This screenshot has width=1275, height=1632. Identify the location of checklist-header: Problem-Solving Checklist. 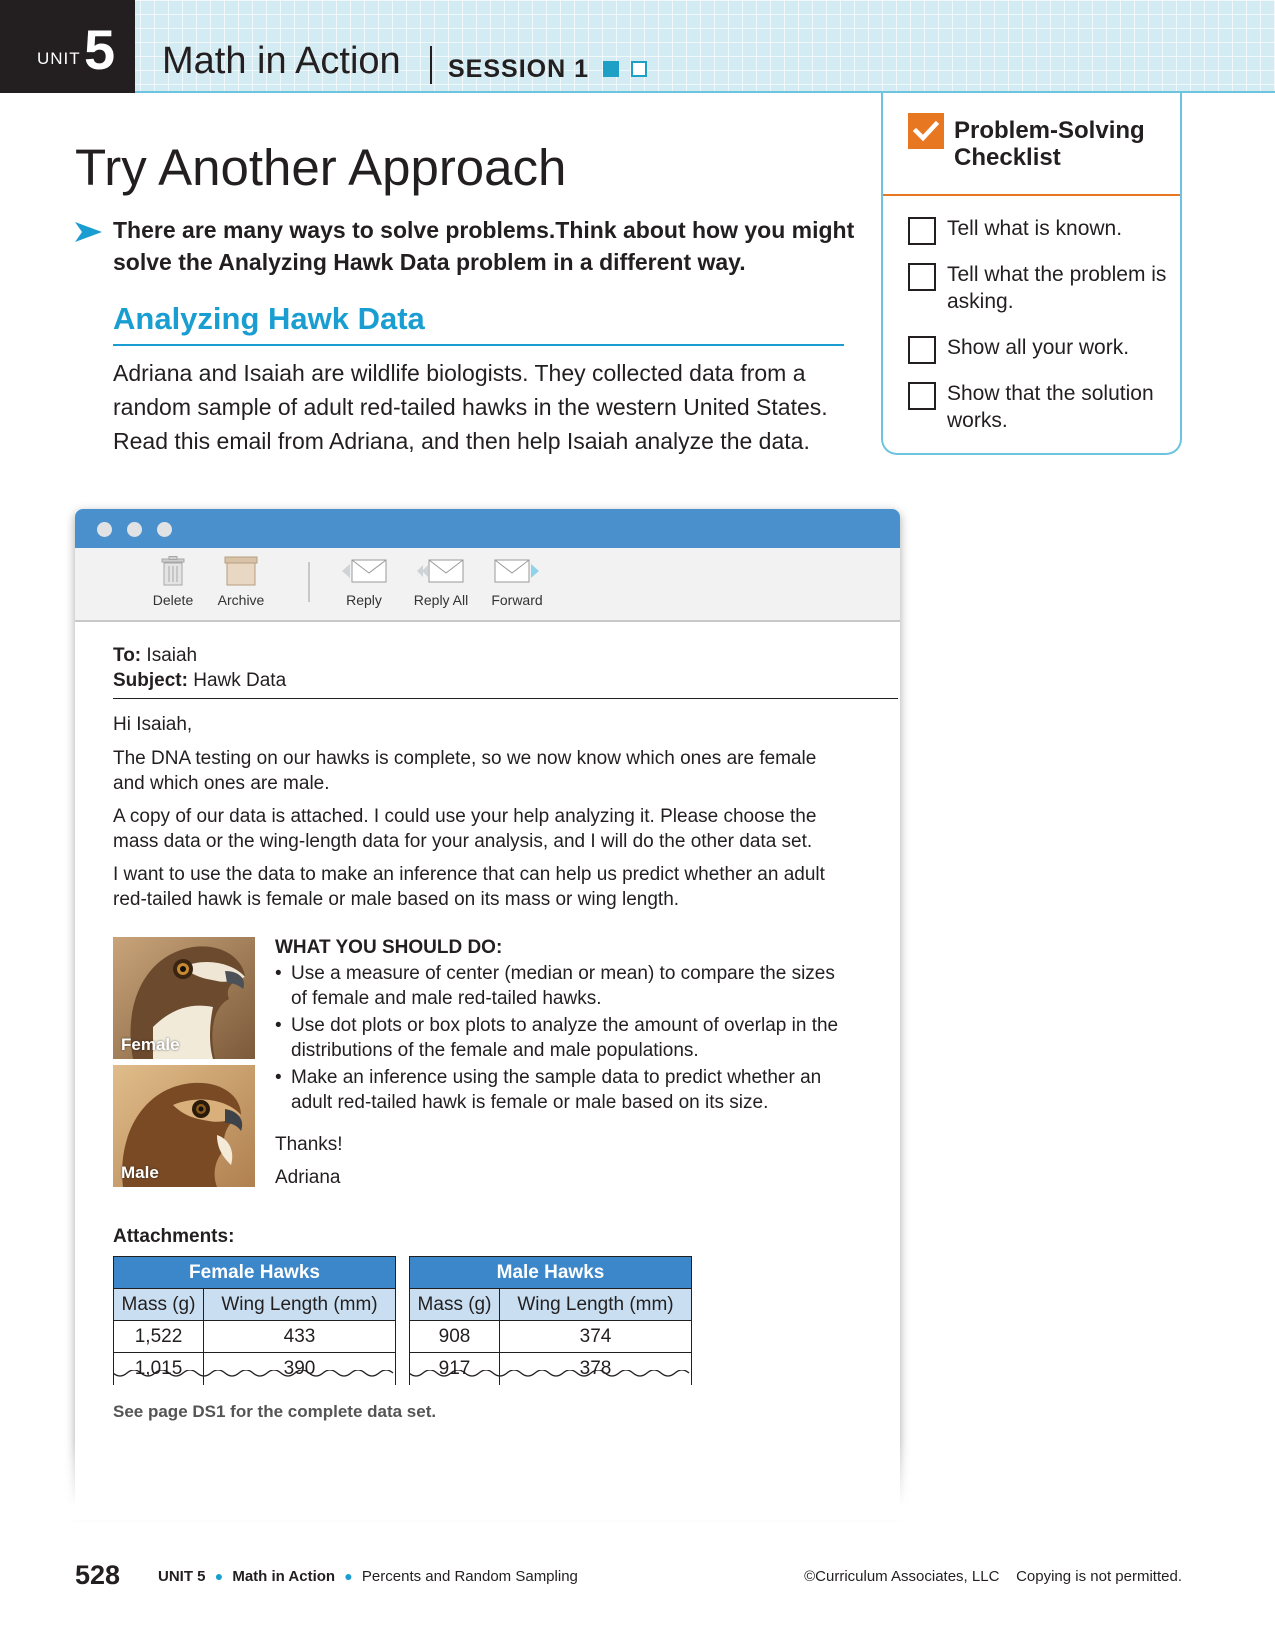
(1031, 144).